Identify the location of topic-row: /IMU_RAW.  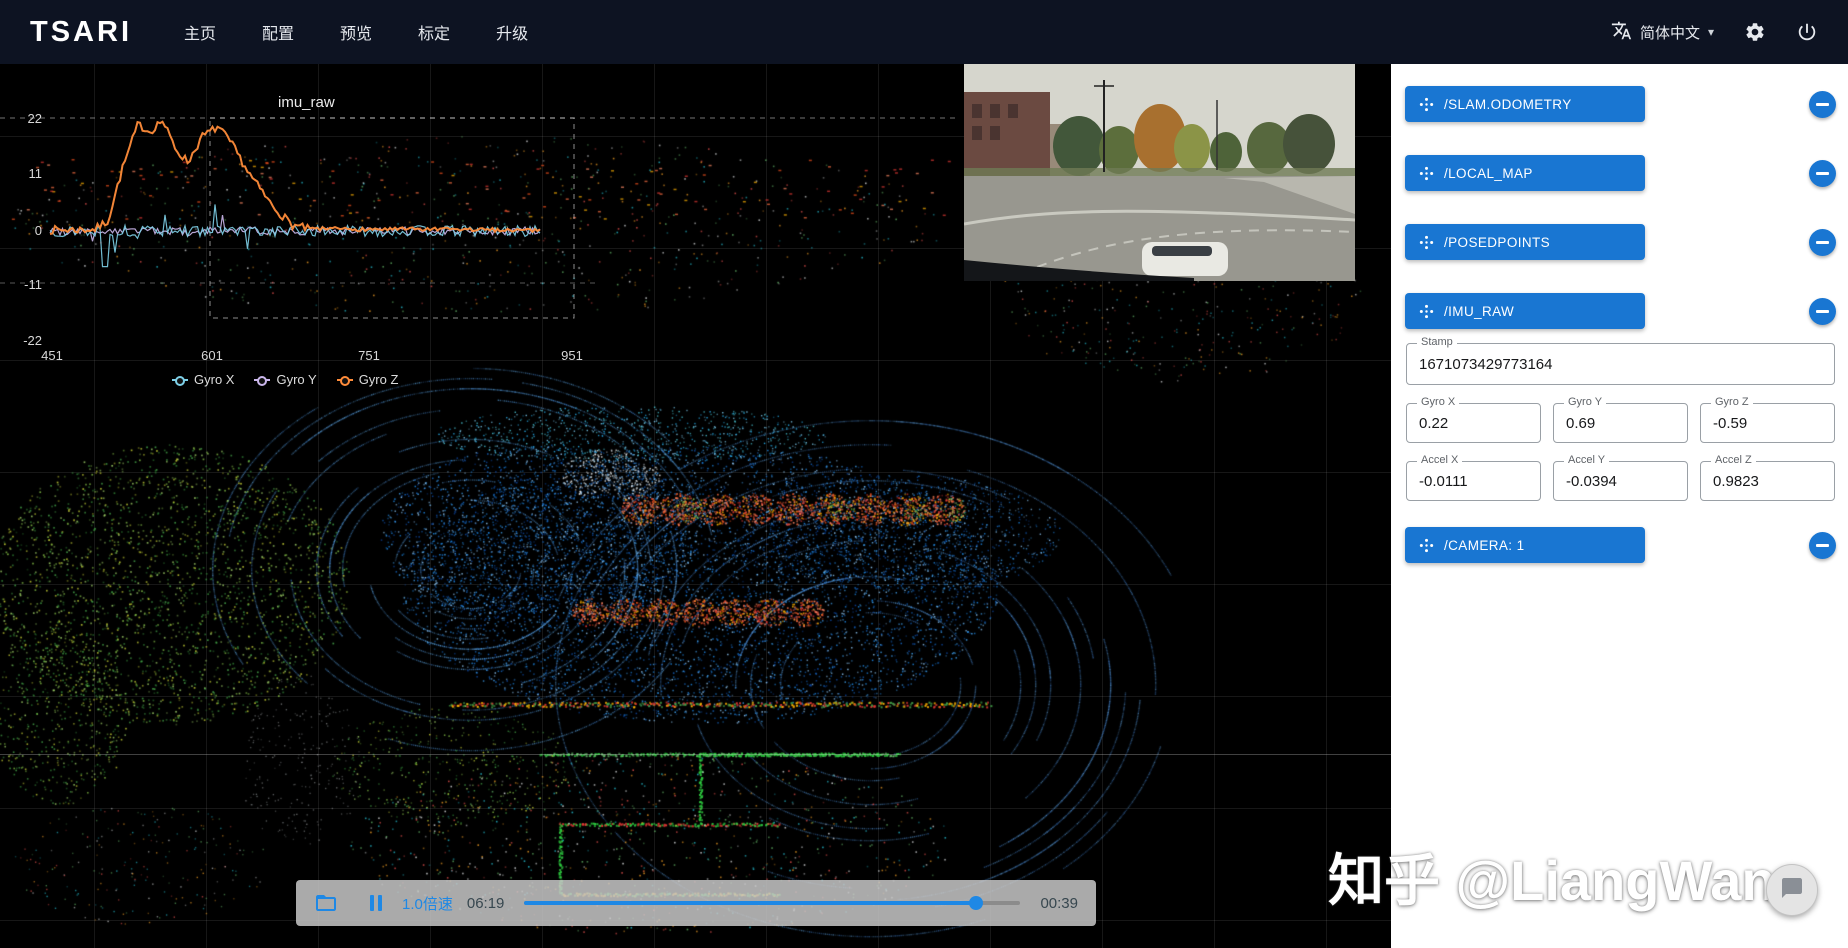
(1620, 311).